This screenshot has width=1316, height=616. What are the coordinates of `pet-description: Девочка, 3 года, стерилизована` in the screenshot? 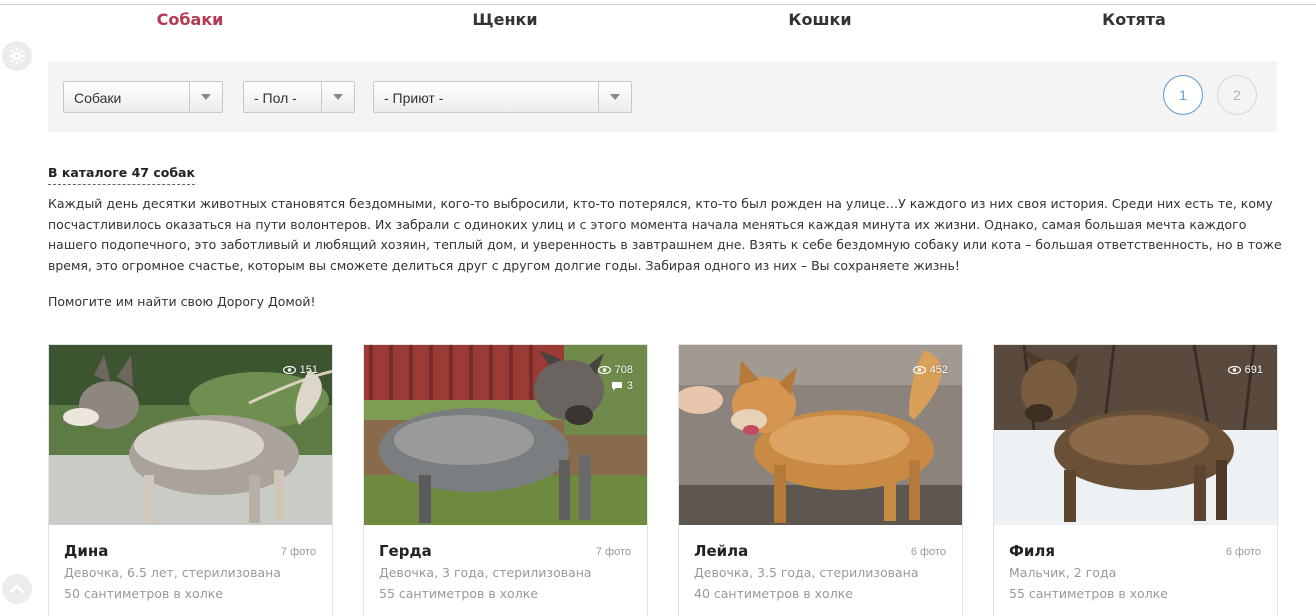 It's located at (485, 572).